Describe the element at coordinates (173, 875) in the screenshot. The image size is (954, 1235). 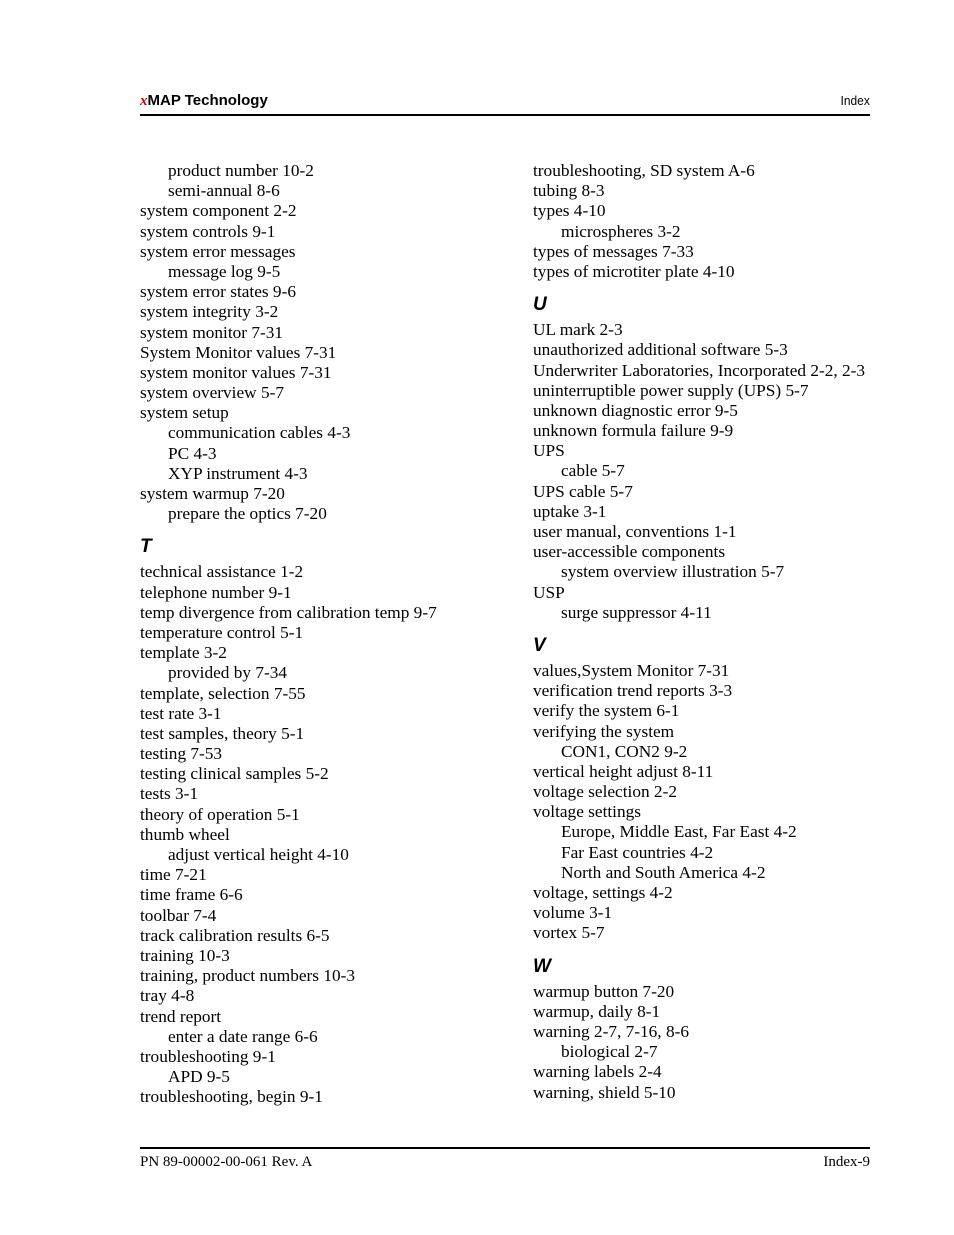
I see `index-entry: time 7-21` at that location.